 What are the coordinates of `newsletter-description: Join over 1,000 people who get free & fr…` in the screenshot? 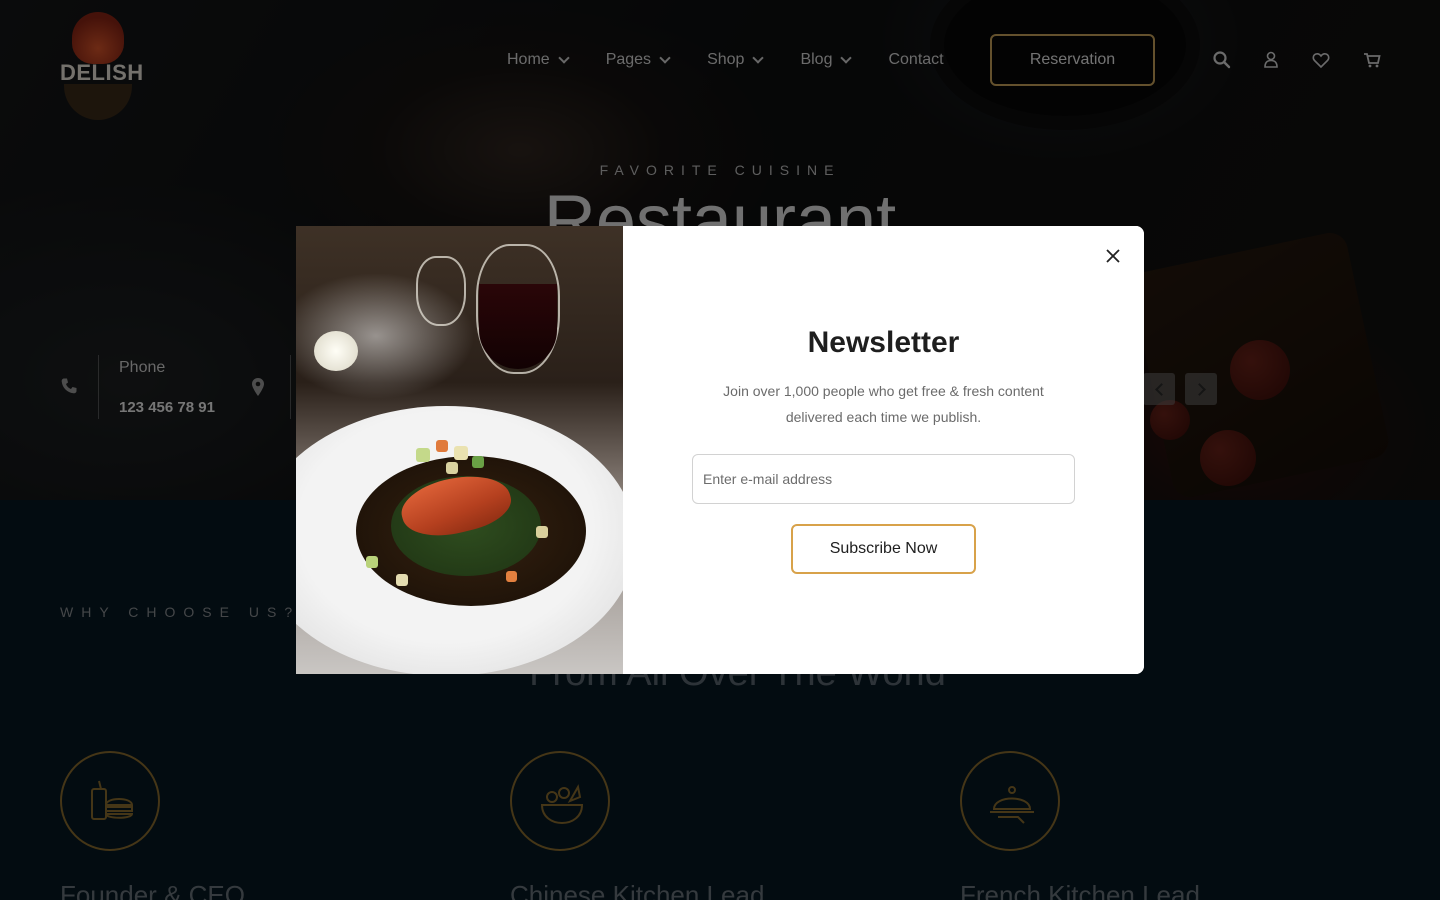 It's located at (883, 404).